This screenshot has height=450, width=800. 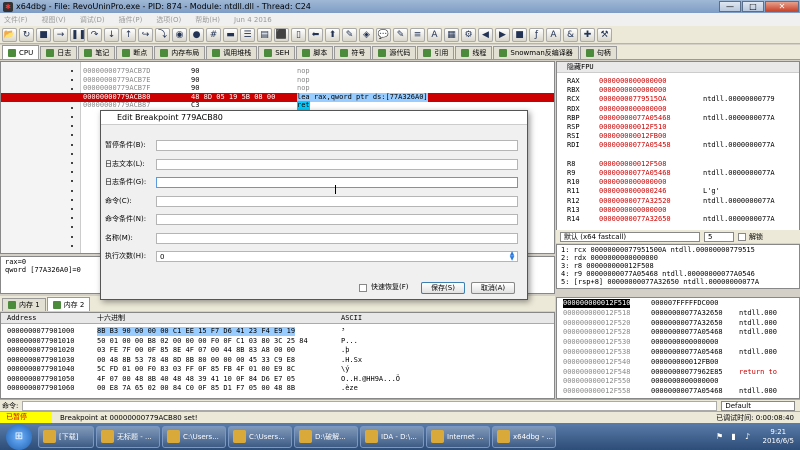 I want to click on cancel-button: 取消(A), so click(x=493, y=288).